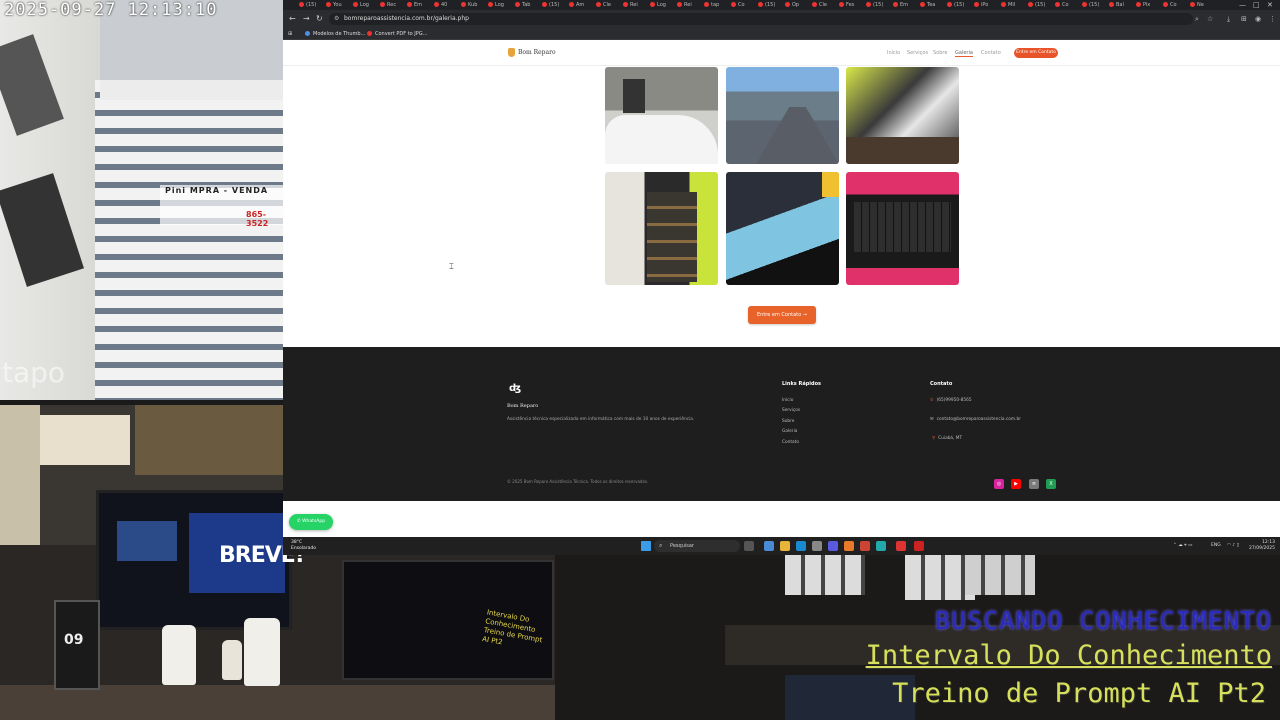  I want to click on gallery-image-street, so click(782, 115).